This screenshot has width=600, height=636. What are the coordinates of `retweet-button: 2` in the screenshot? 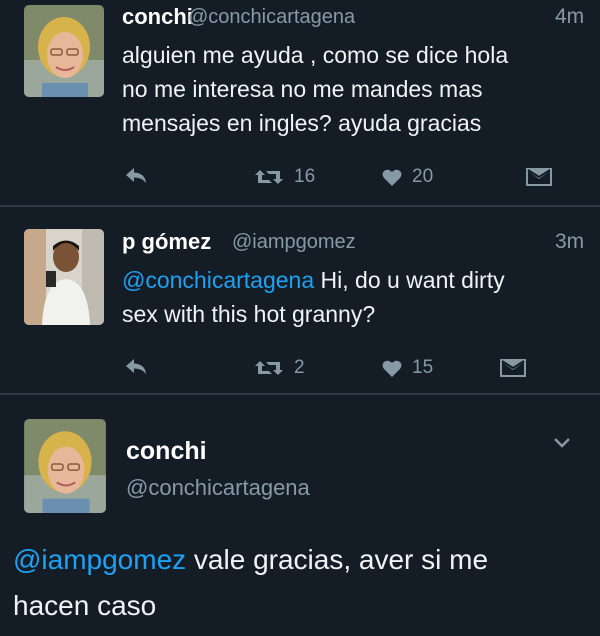 It's located at (279, 368).